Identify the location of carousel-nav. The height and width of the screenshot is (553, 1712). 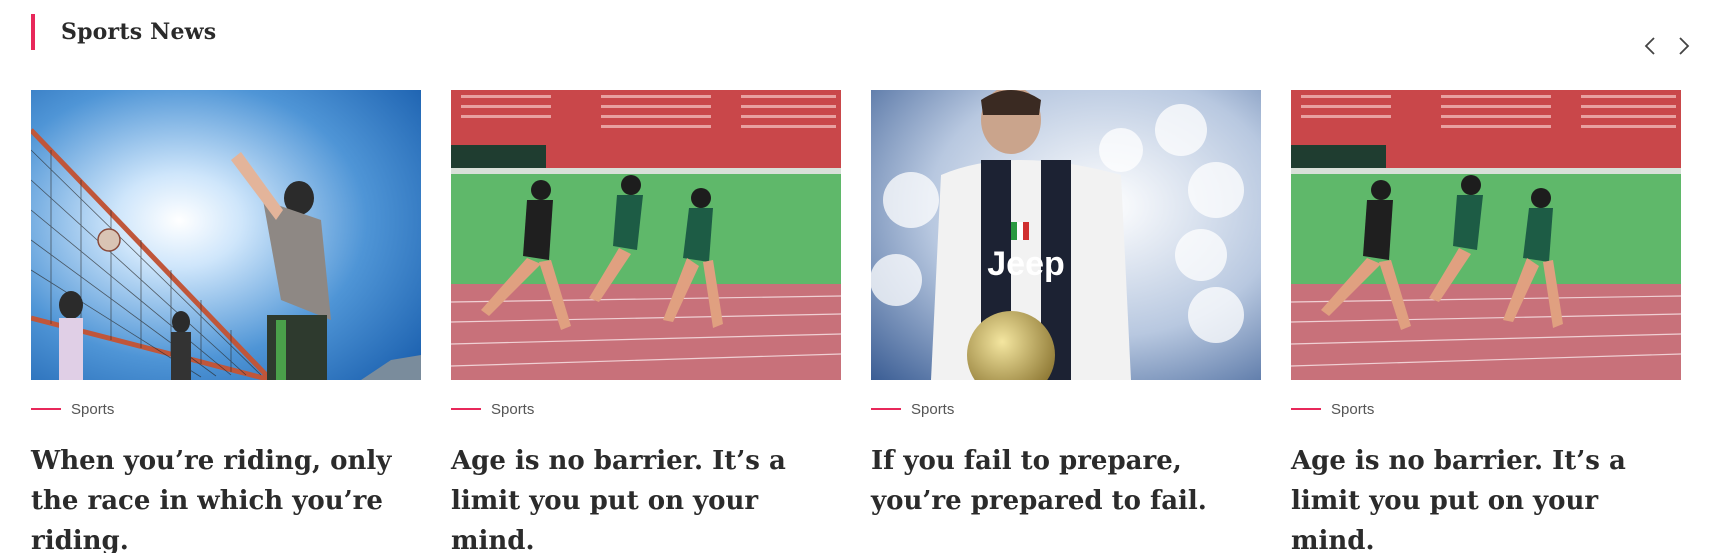
(1667, 46).